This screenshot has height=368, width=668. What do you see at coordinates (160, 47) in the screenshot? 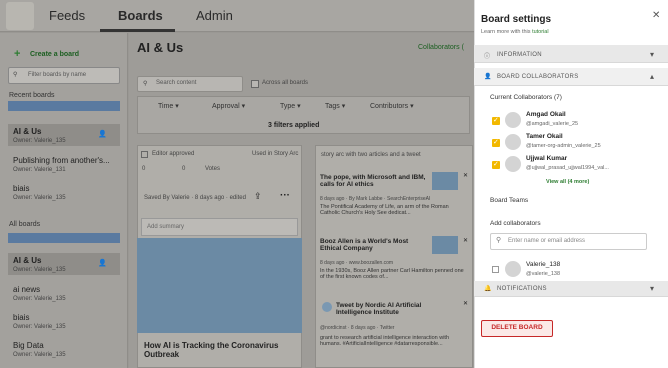
I see `board-title: AI & Us` at bounding box center [160, 47].